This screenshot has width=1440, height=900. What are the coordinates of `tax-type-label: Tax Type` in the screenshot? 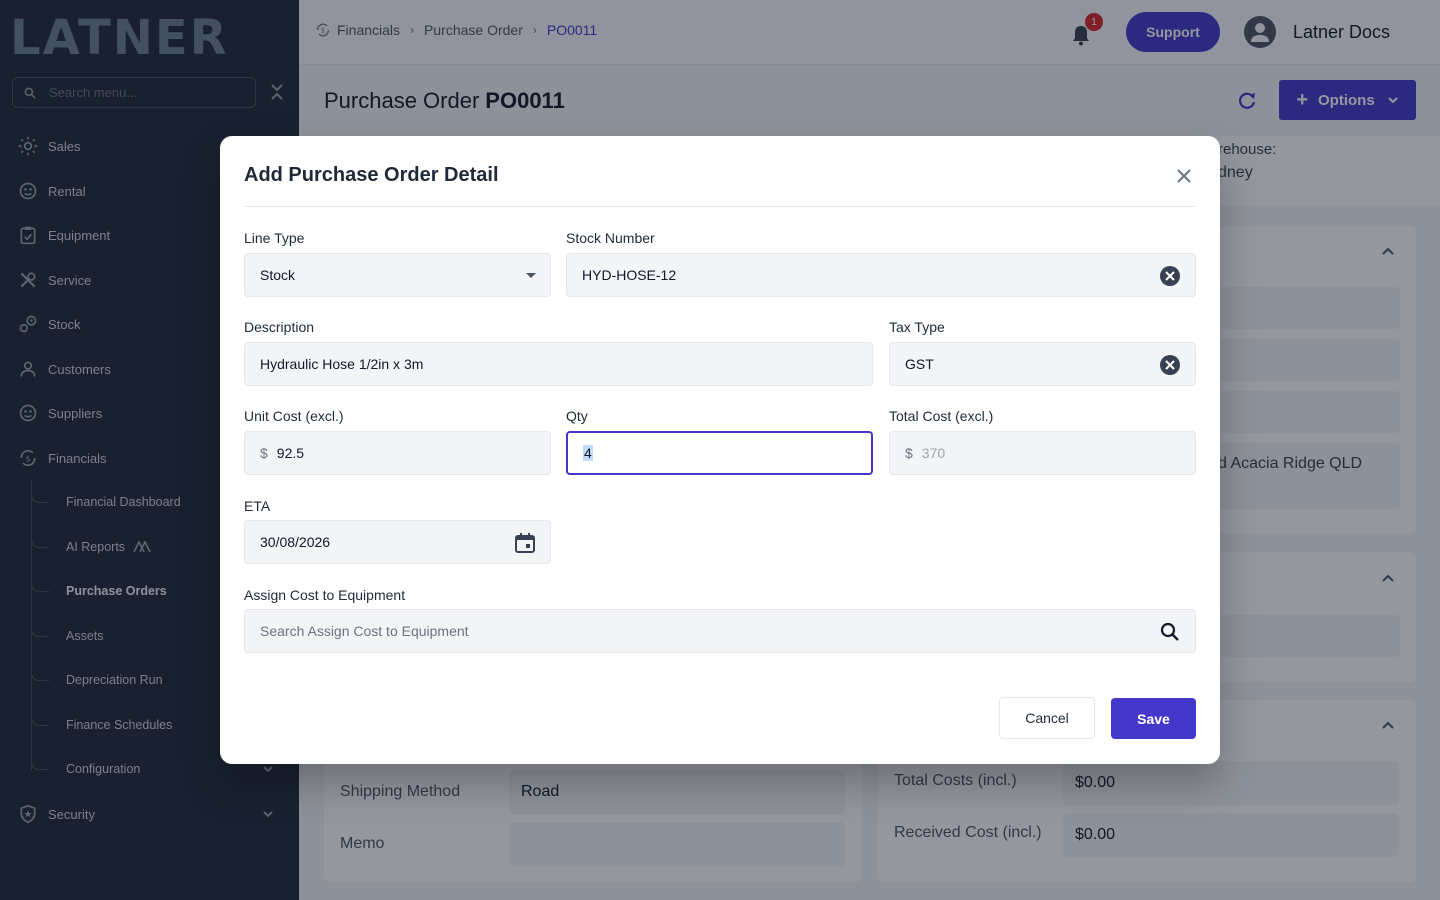 It's located at (917, 327).